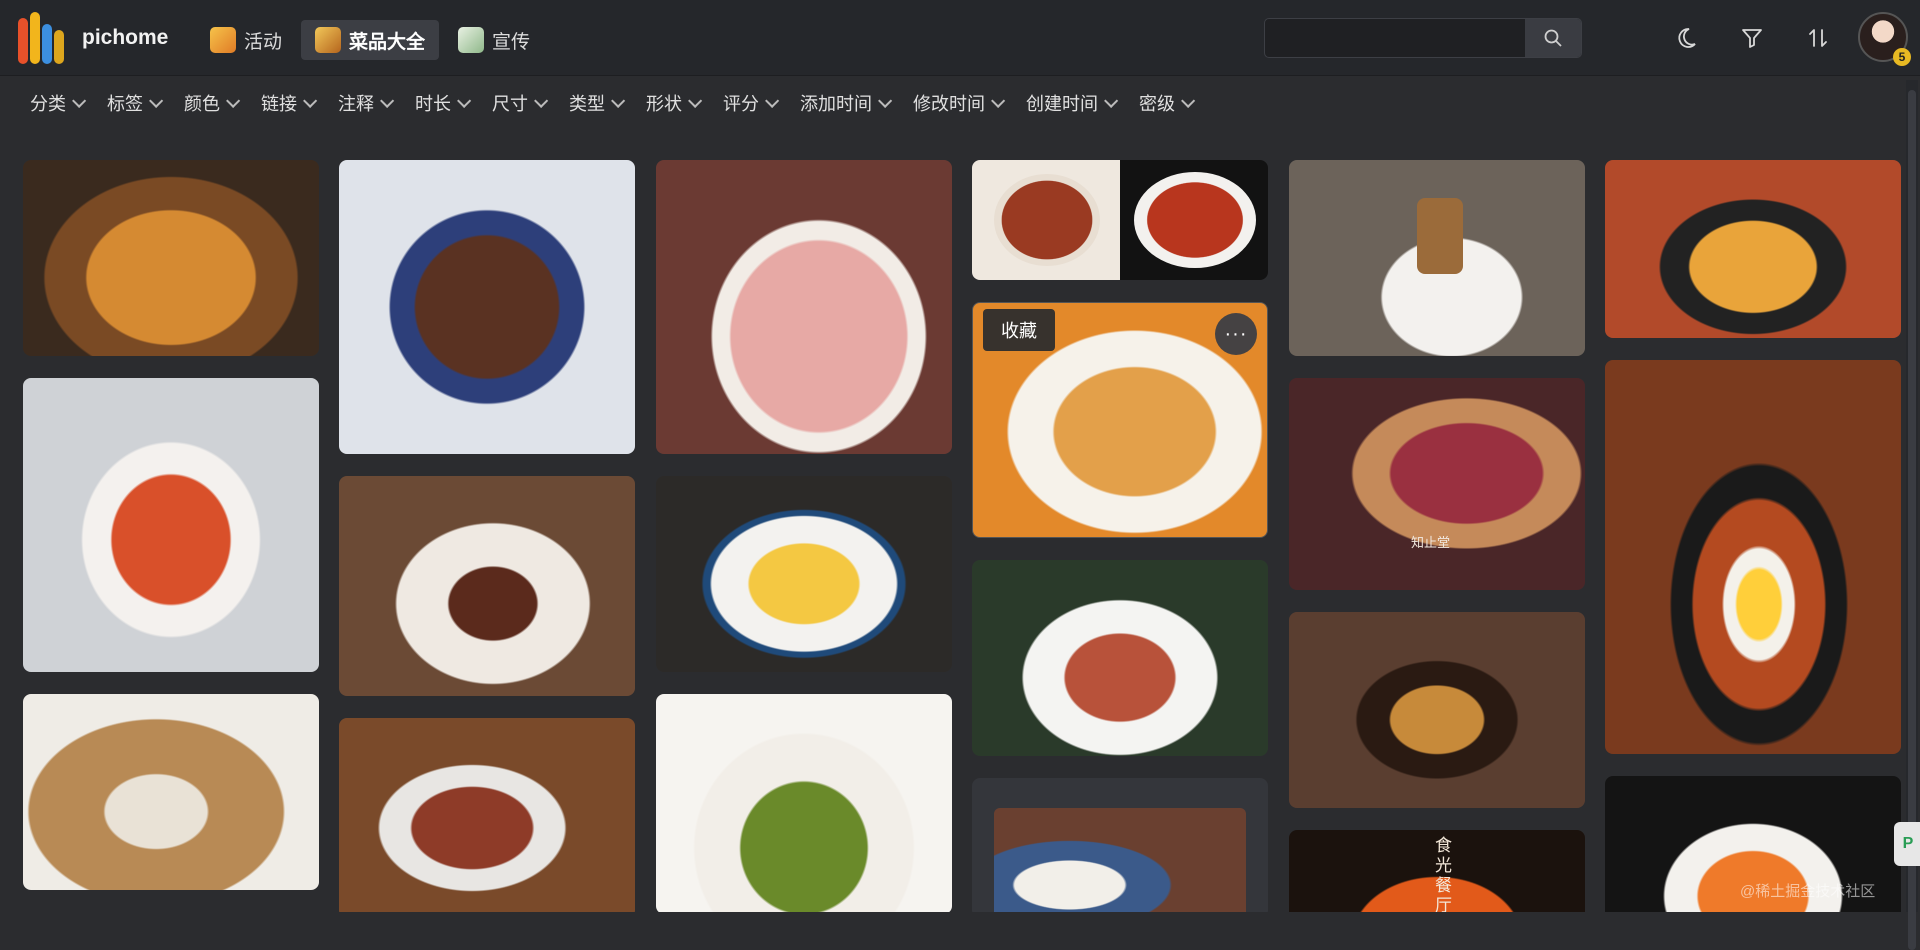 The height and width of the screenshot is (950, 1920). What do you see at coordinates (664, 104) in the screenshot?
I see `filter-label: 形状` at bounding box center [664, 104].